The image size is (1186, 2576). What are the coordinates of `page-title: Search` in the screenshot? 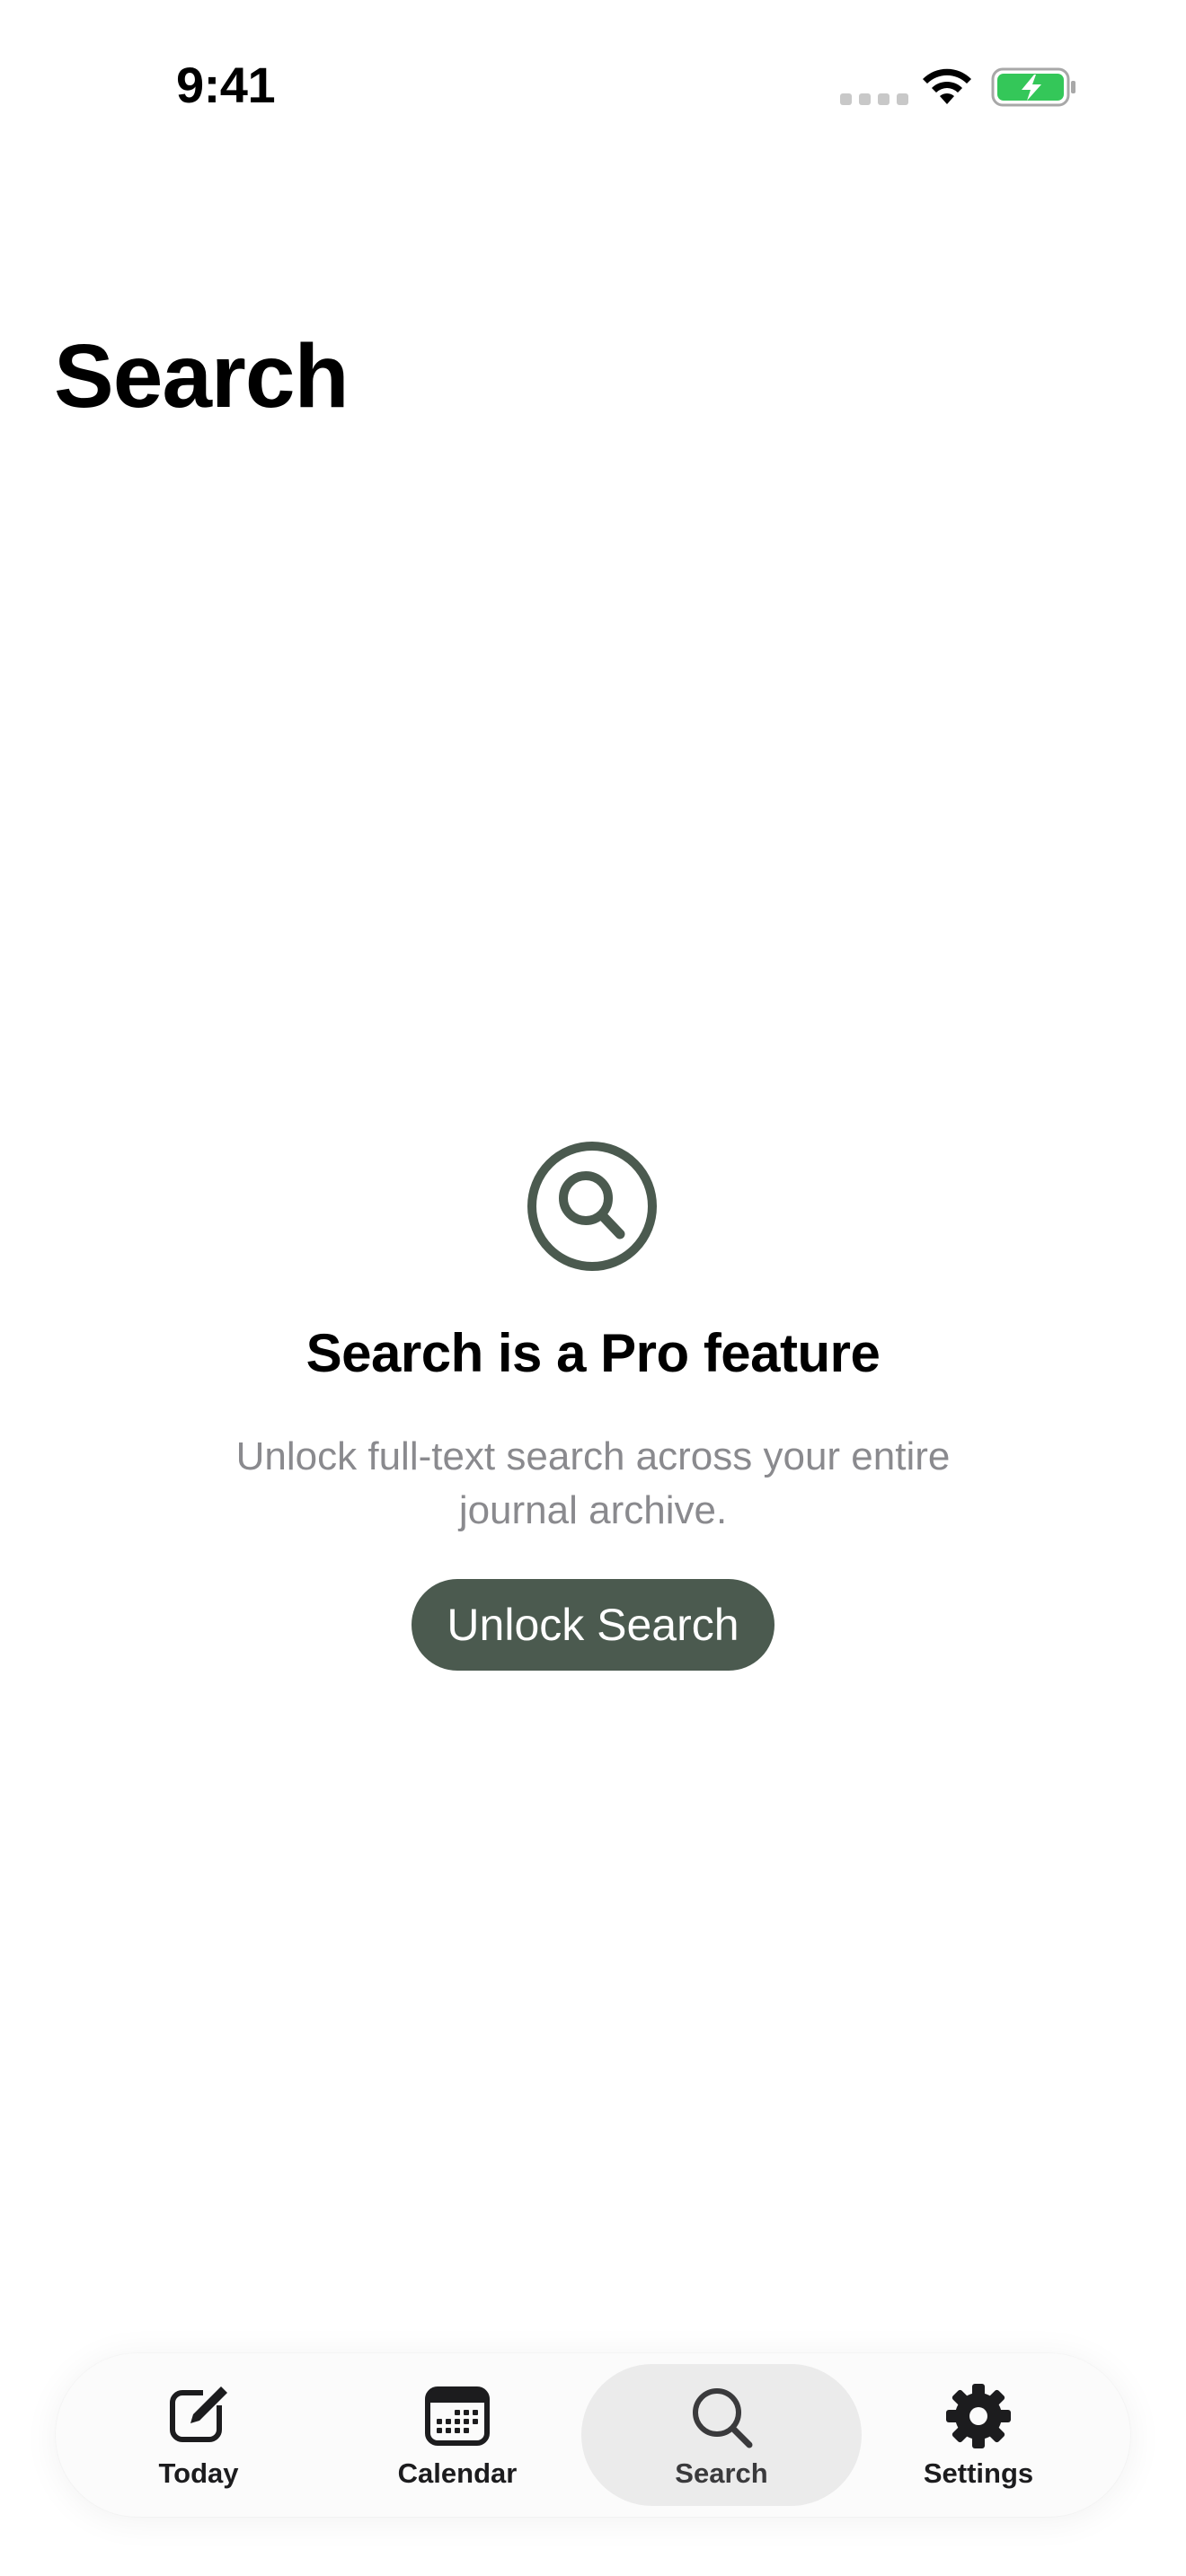 It's located at (202, 376).